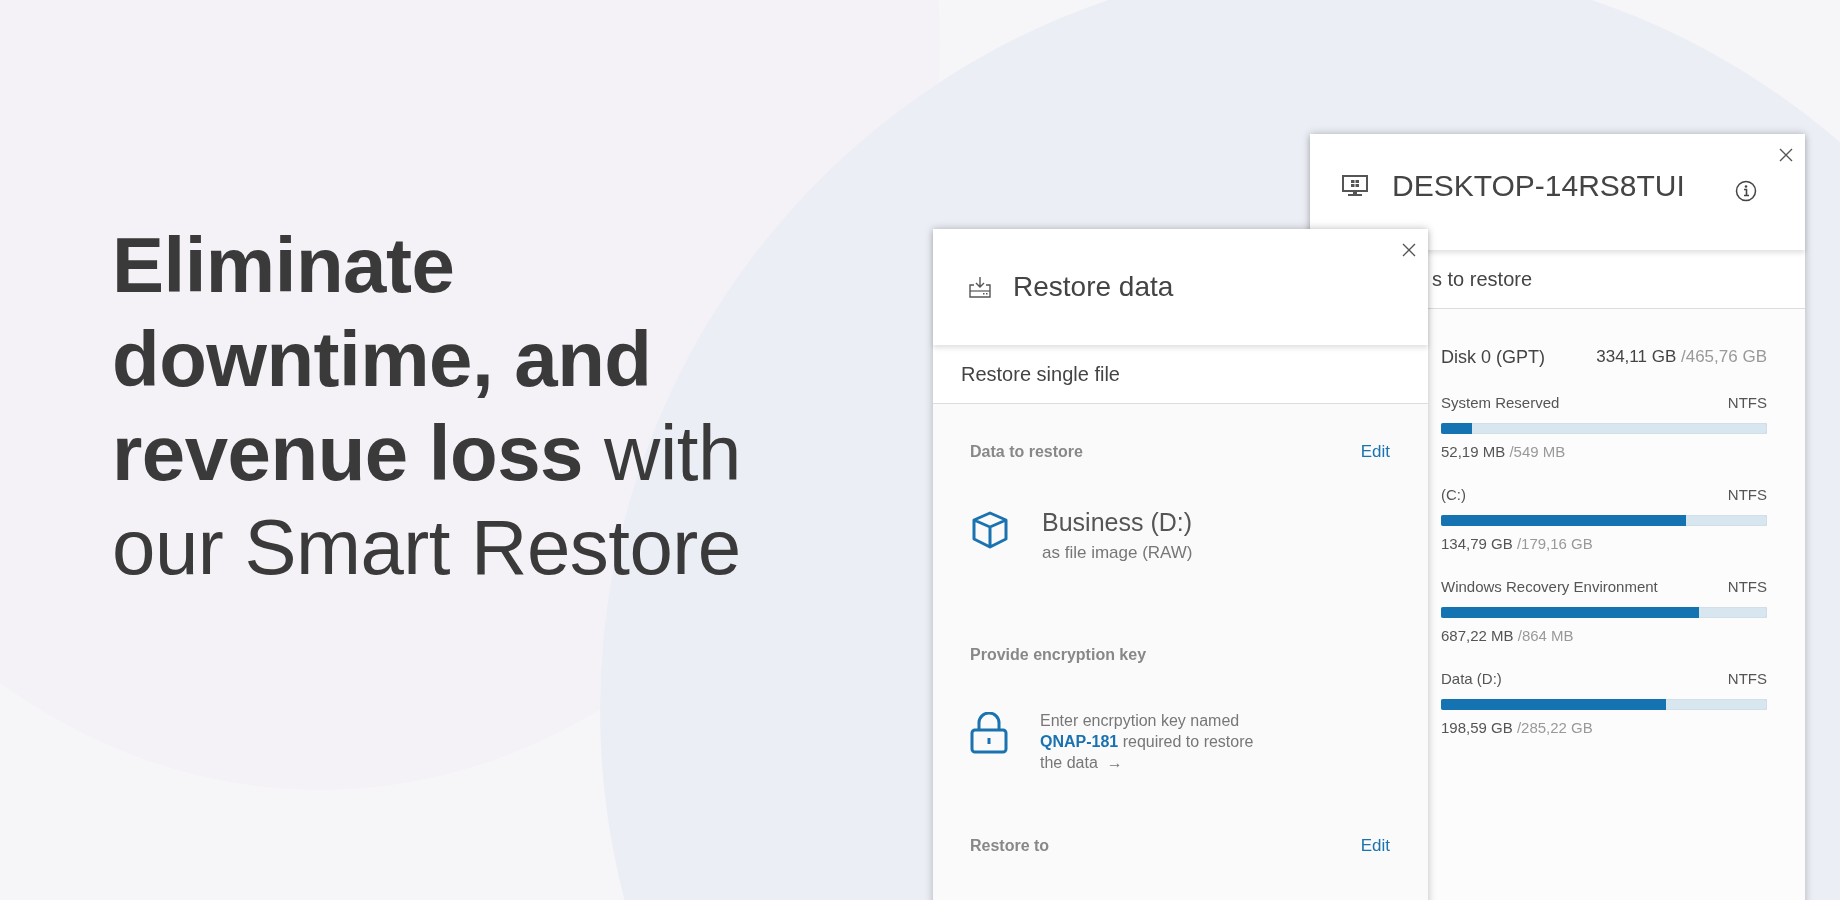 This screenshot has height=900, width=1840. Describe the element at coordinates (1453, 494) in the screenshot. I see `partition-name: (C:)` at that location.